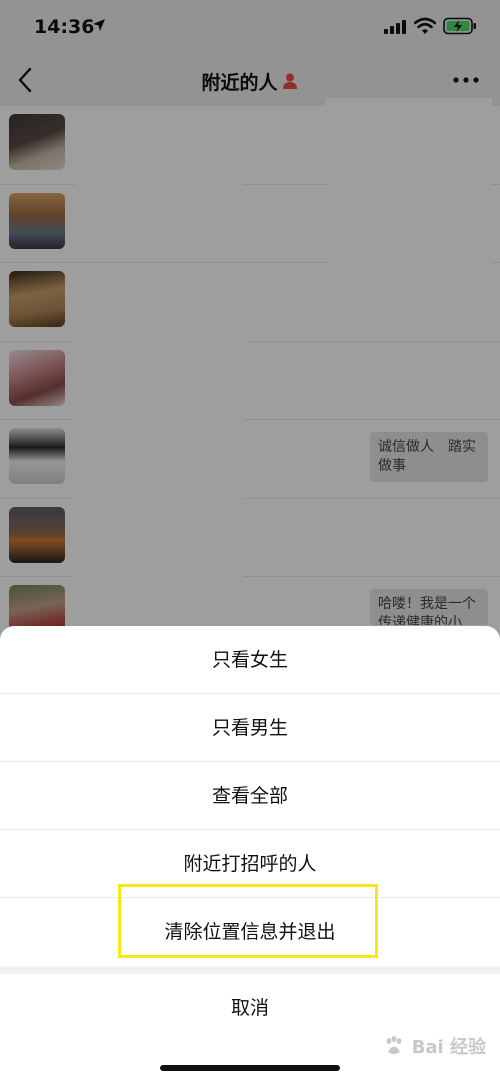  Describe the element at coordinates (250, 1068) in the screenshot. I see `home-indicator` at that location.